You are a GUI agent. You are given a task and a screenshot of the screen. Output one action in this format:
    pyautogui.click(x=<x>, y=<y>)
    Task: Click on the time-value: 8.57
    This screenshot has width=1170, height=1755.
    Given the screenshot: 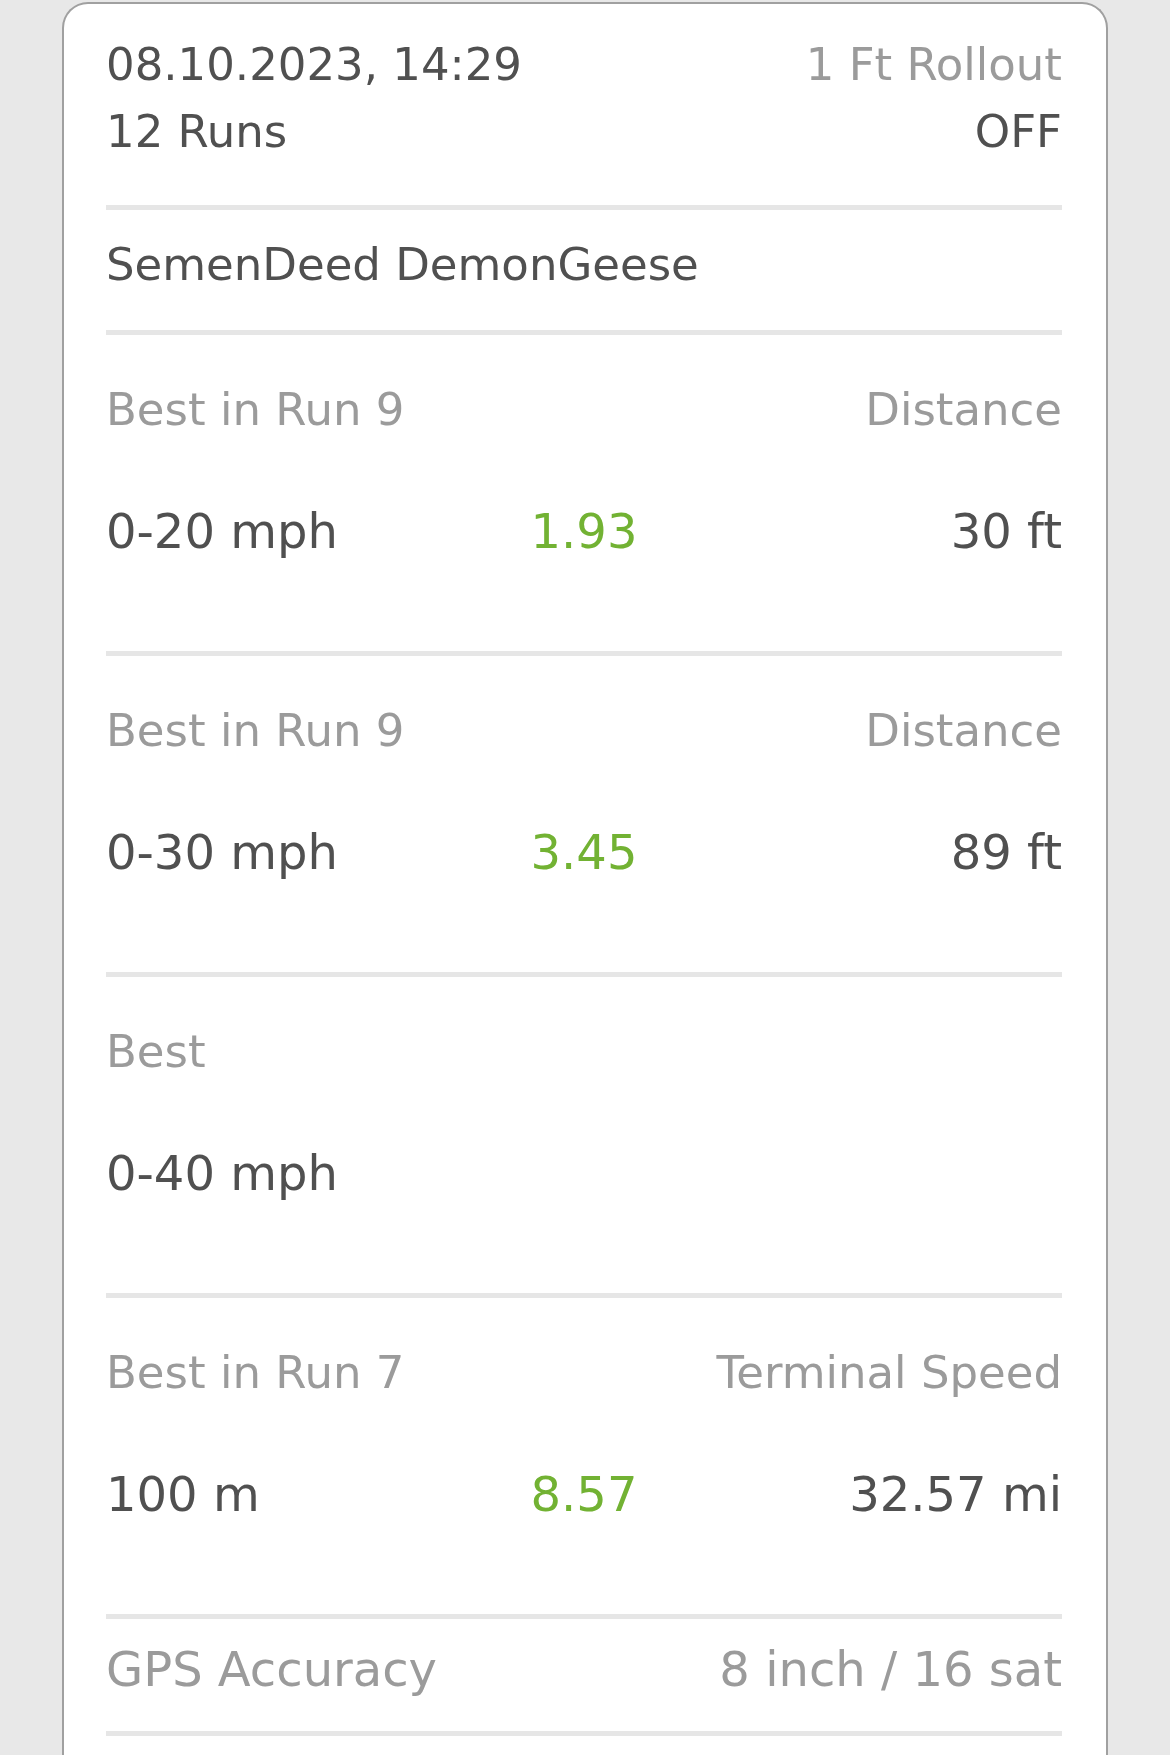 What is the action you would take?
    pyautogui.click(x=584, y=1494)
    